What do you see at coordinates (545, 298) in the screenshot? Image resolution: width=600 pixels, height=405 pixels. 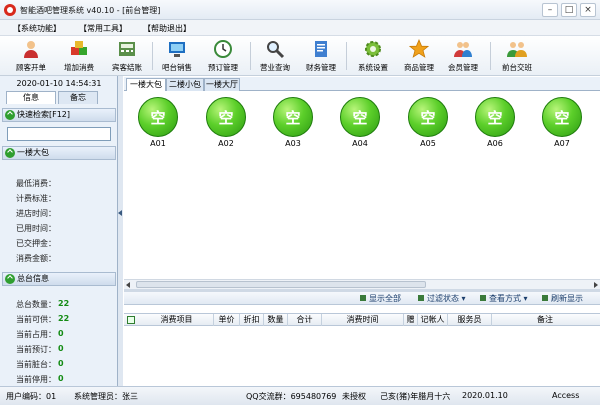 I see `refresh-icon` at bounding box center [545, 298].